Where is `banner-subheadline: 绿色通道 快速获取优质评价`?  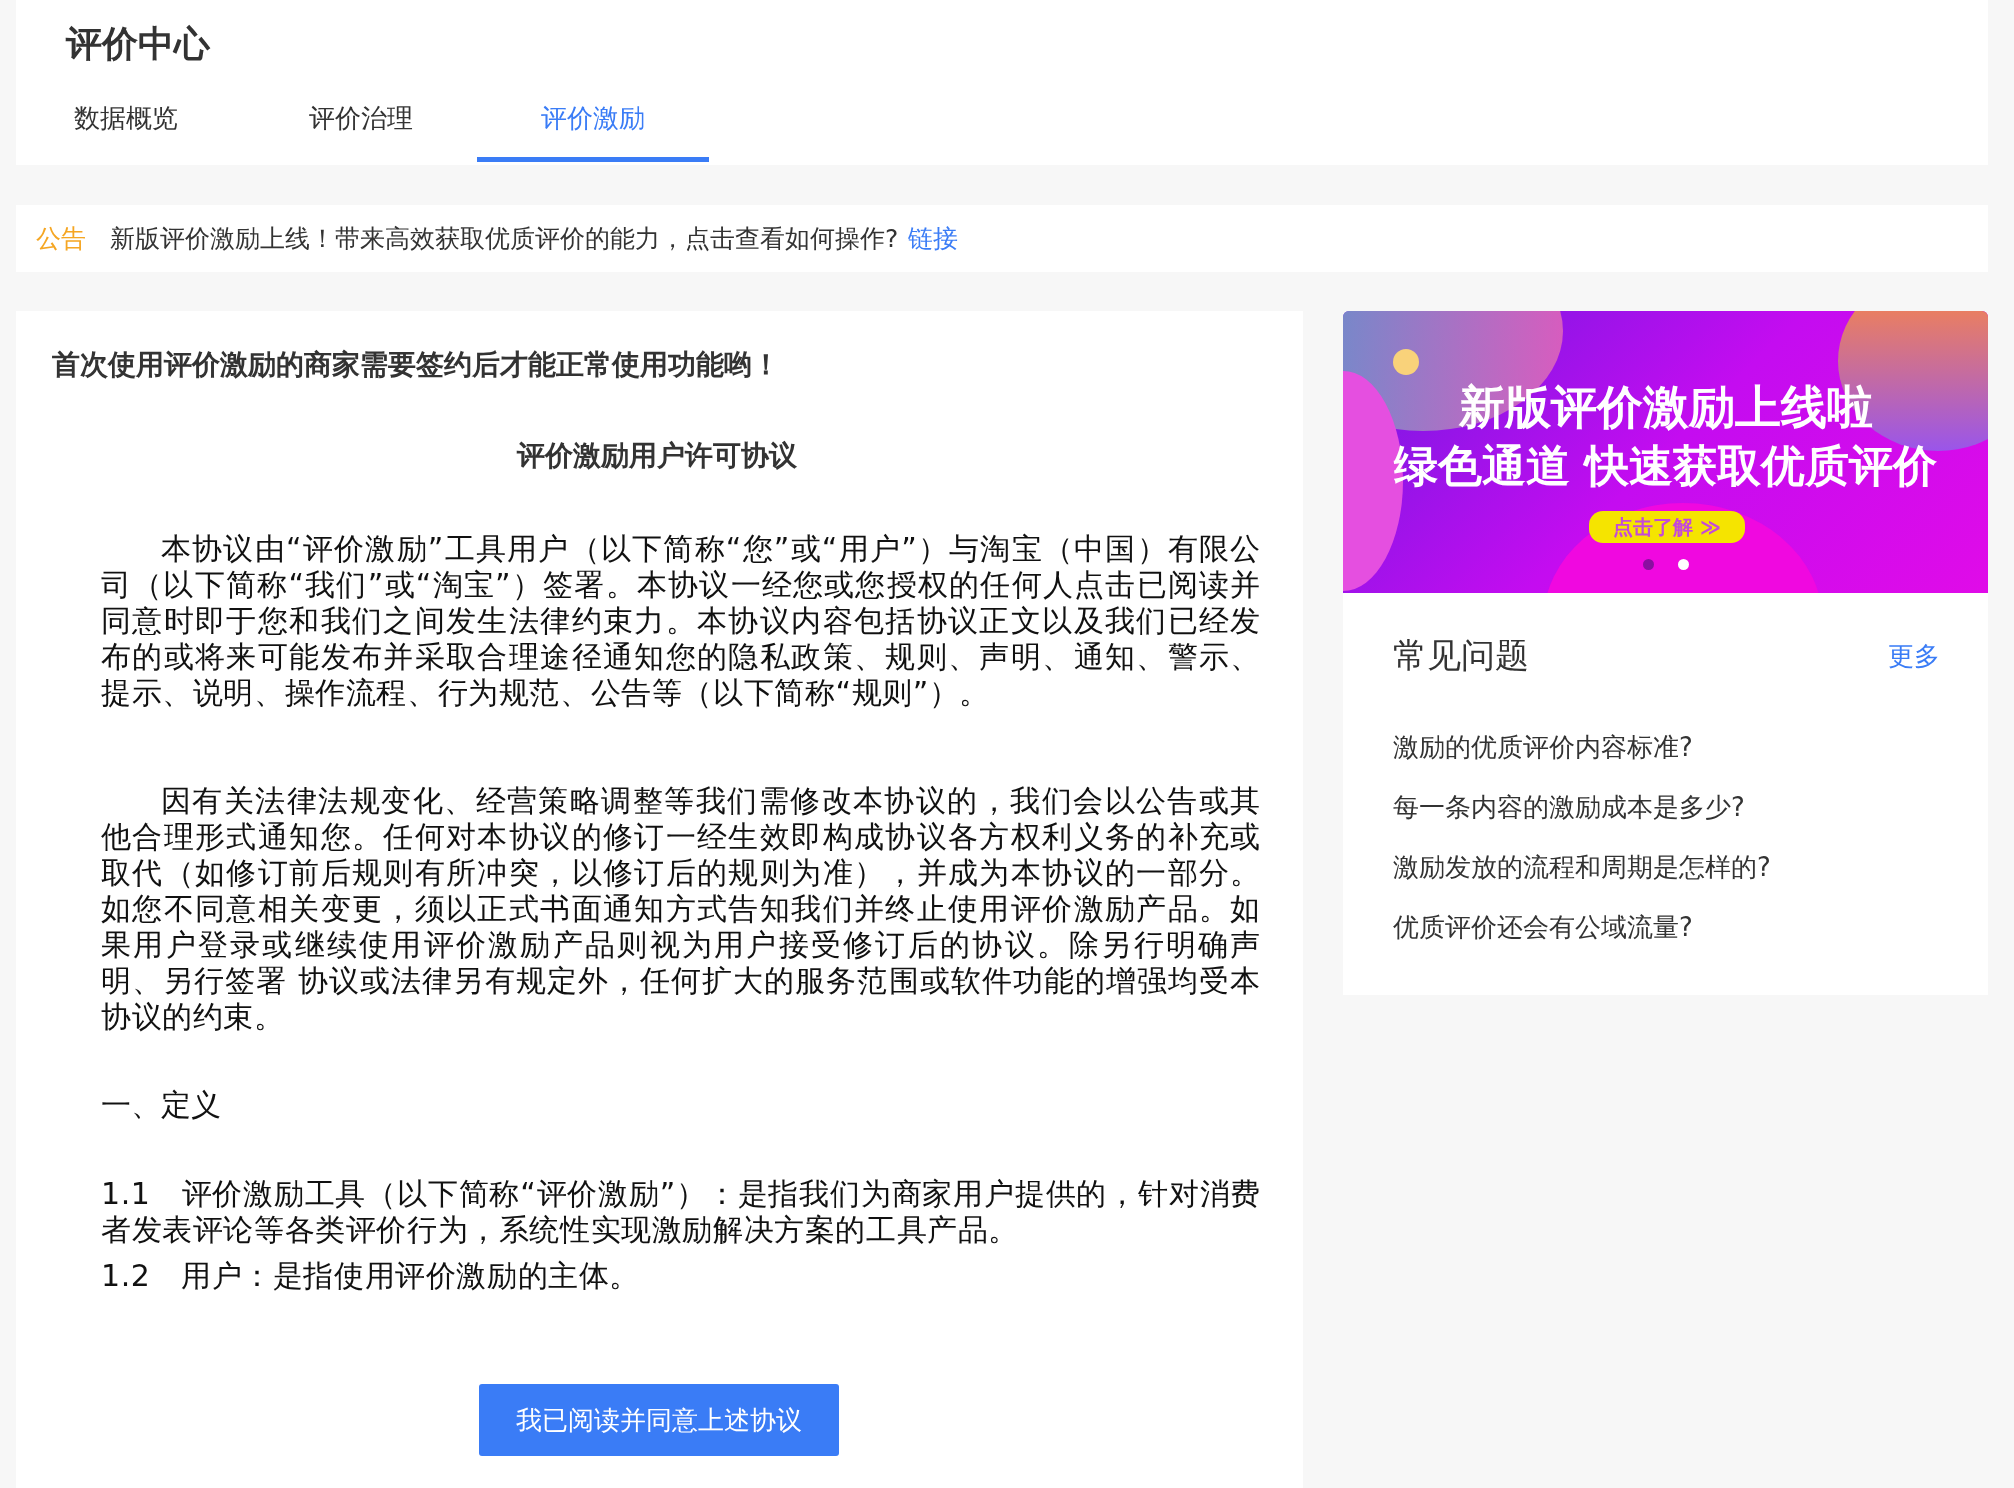
banner-subheadline: 绿色通道 快速获取优质评价 is located at coordinates (1665, 466).